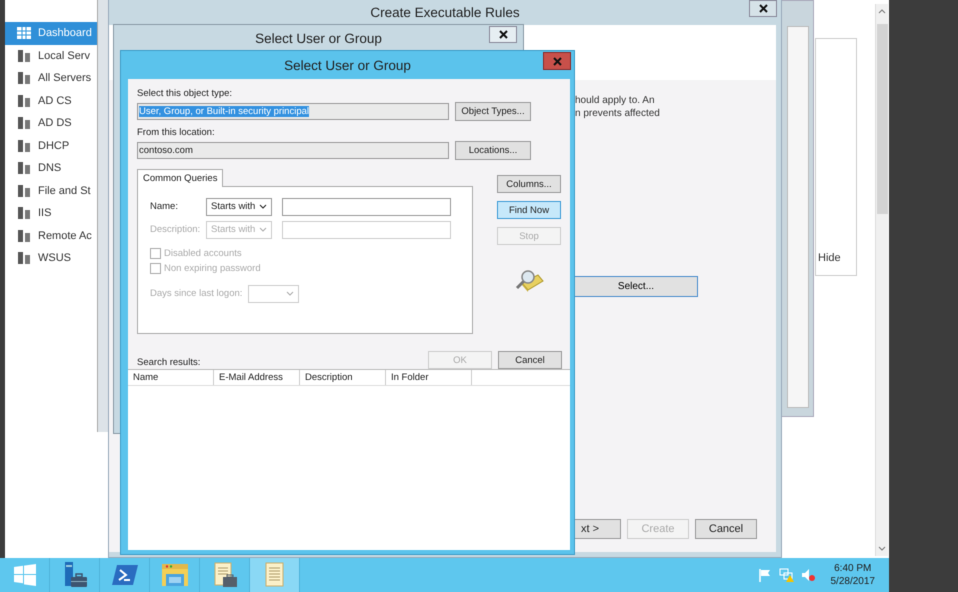 Image resolution: width=958 pixels, height=592 pixels. Describe the element at coordinates (51, 191) in the screenshot. I see `sidebar-item: File and St` at that location.